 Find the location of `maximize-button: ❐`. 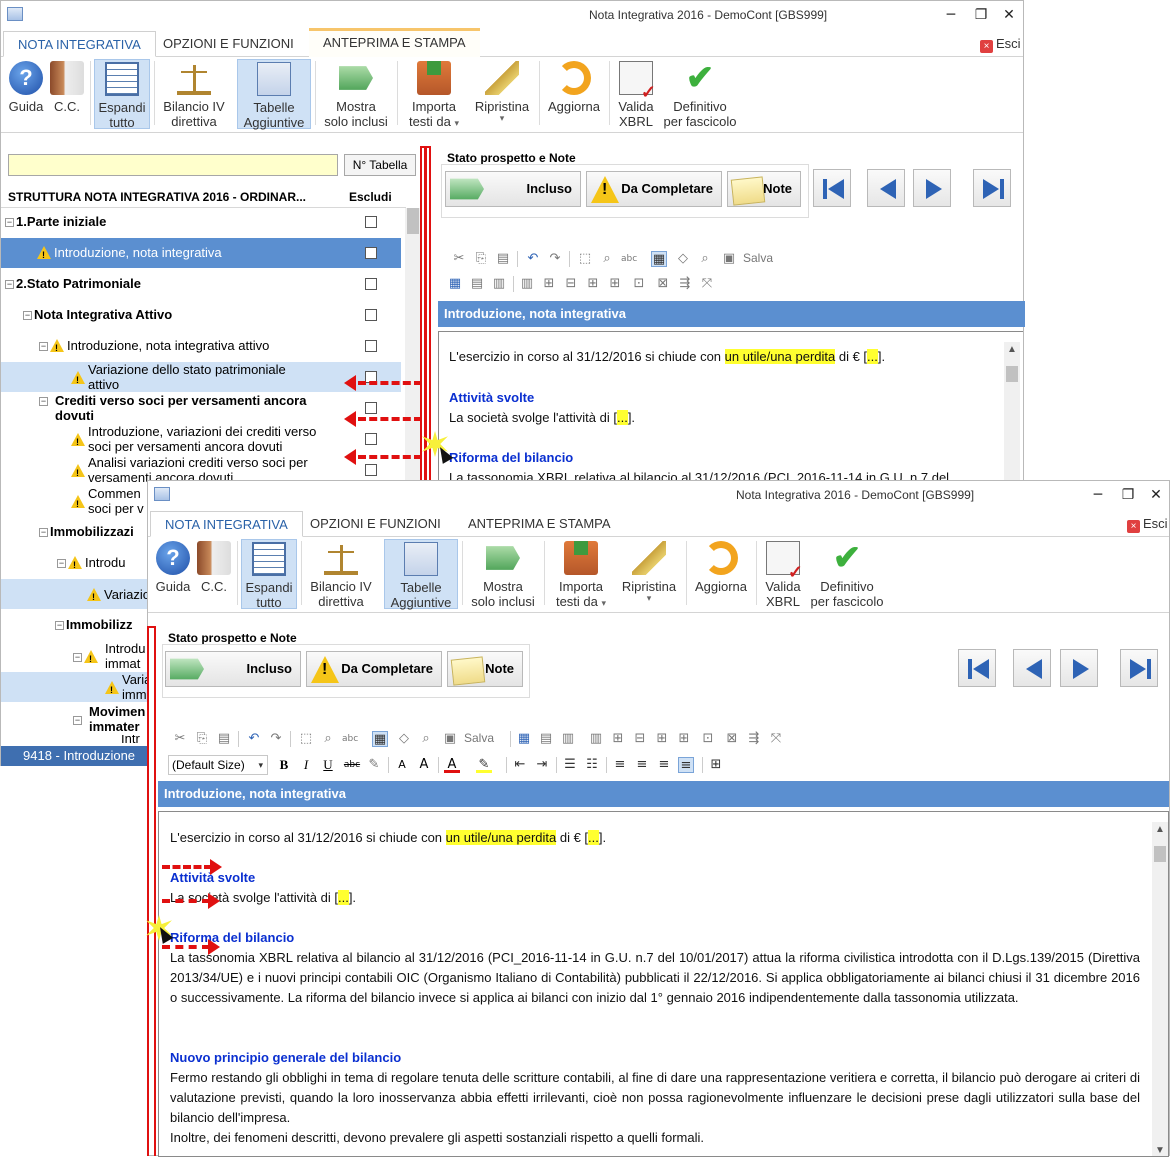

maximize-button: ❐ is located at coordinates (981, 15).